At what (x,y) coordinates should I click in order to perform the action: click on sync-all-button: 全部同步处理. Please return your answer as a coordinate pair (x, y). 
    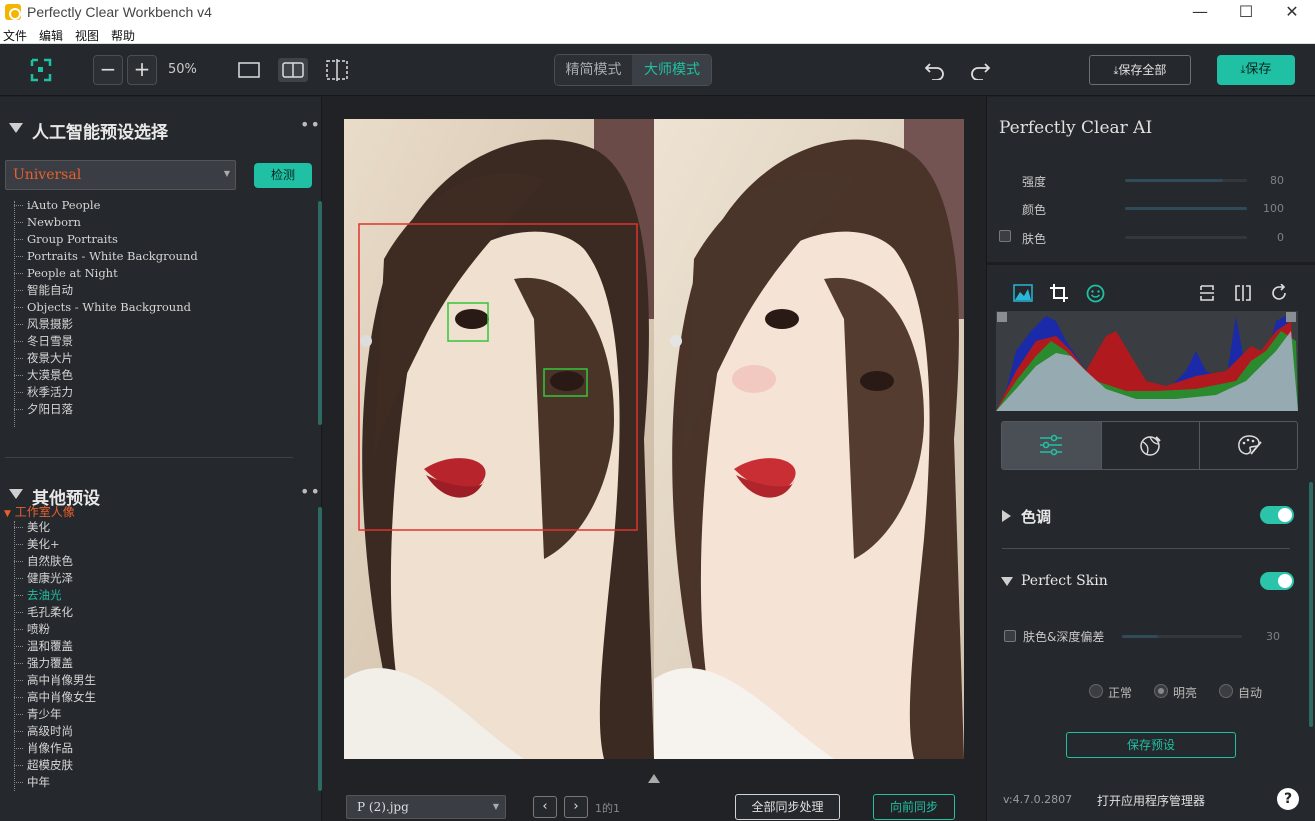
    Looking at the image, I should click on (787, 807).